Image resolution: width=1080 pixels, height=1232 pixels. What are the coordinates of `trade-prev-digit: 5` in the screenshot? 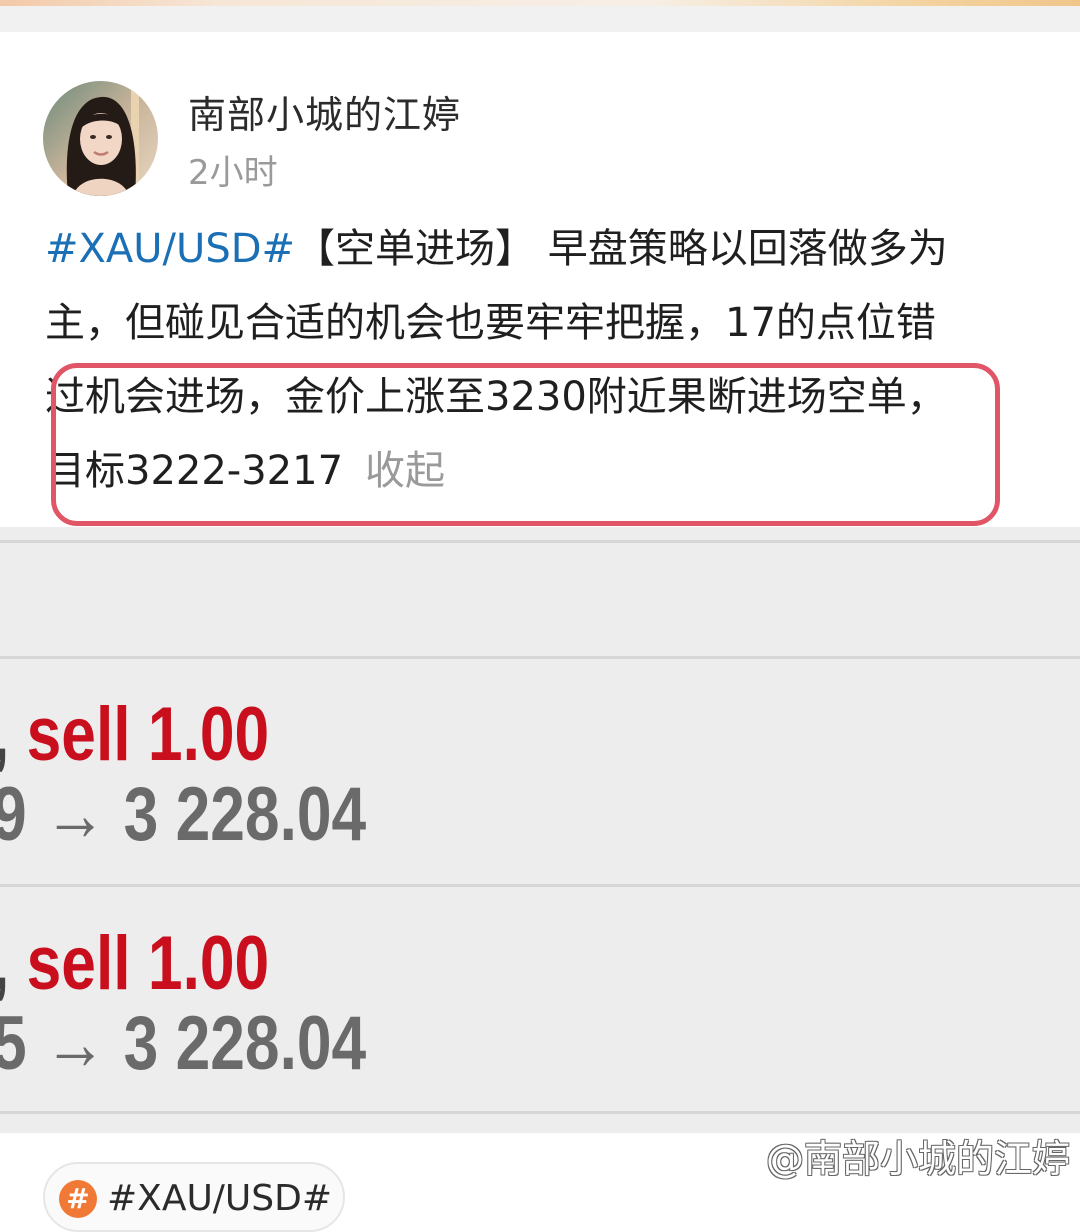 It's located at (13, 1043).